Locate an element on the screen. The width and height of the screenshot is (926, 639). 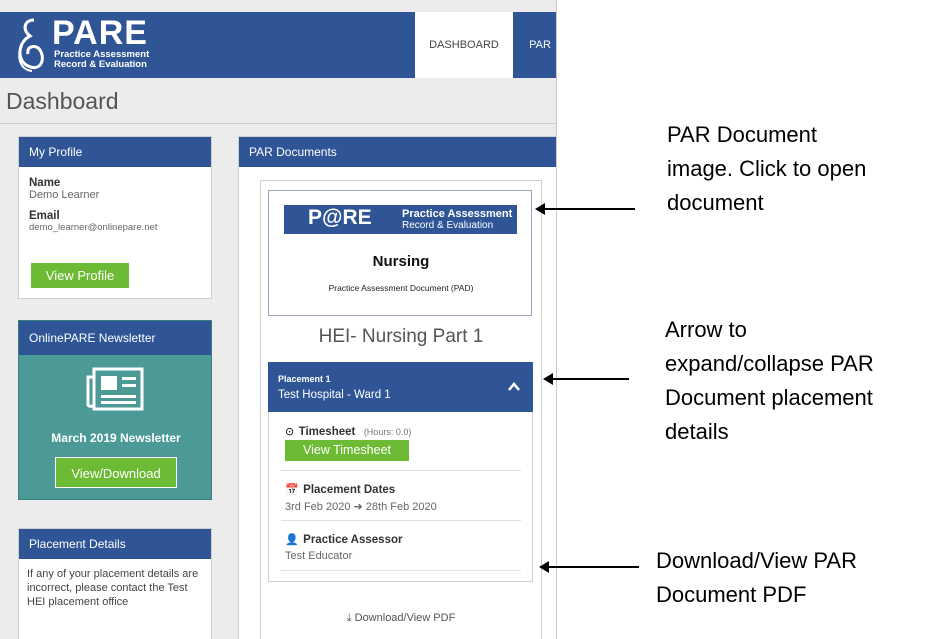
view-profile-button: View Profile is located at coordinates (80, 275).